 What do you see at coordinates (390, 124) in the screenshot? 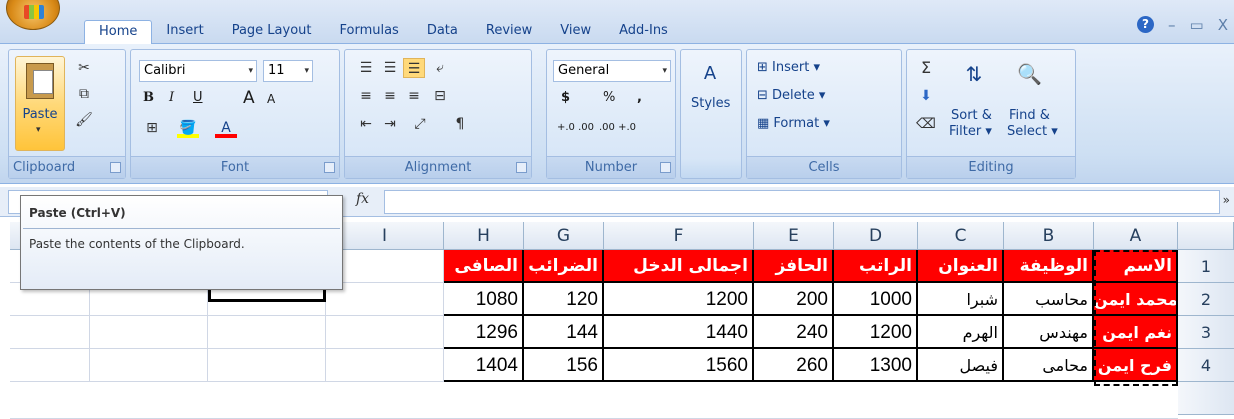
I see `increase-indent-icon: ⇥` at bounding box center [390, 124].